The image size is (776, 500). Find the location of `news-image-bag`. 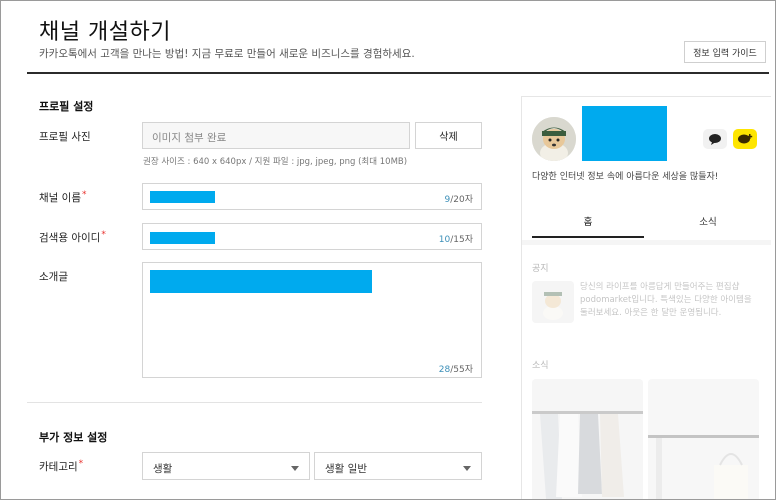

news-image-bag is located at coordinates (703, 439).